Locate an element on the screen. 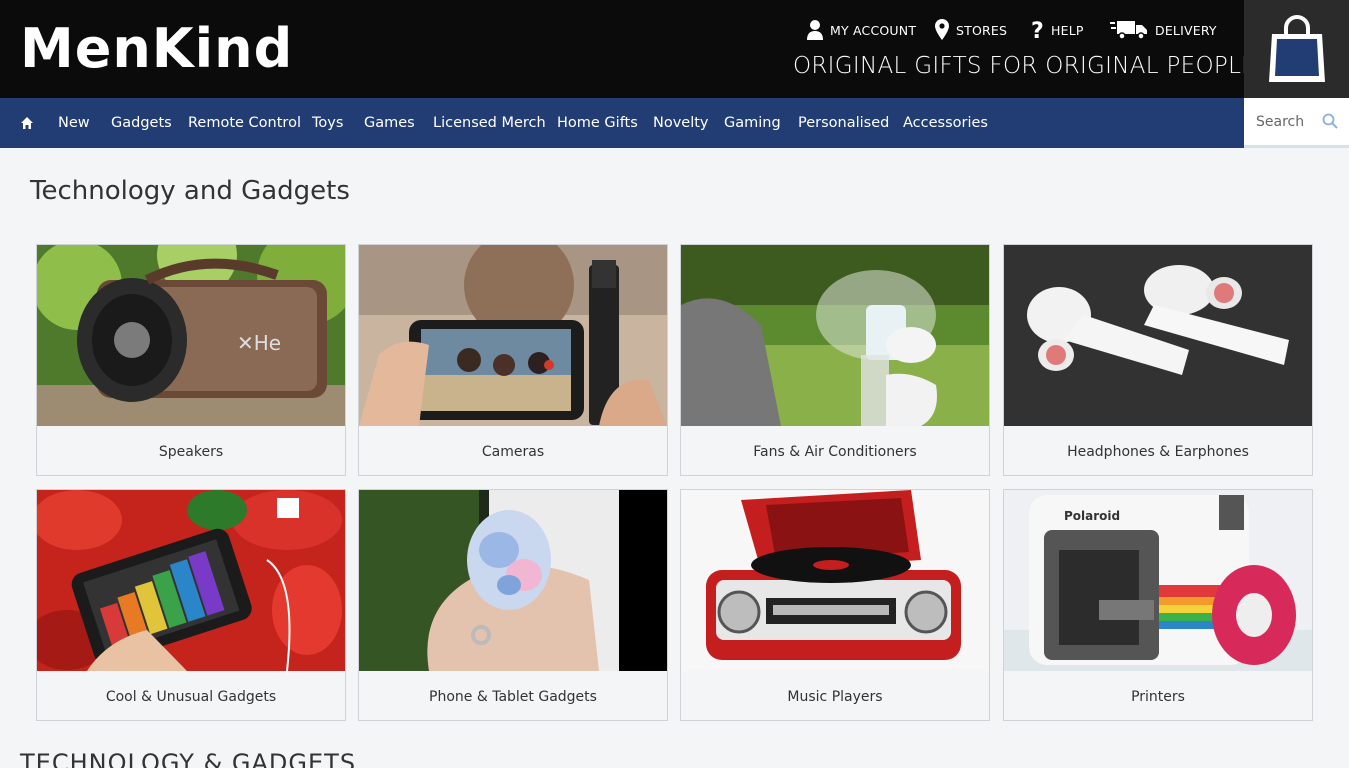 The width and height of the screenshot is (1349, 768). category-card-cool-gadgets: Cool & Unusual Gadgets is located at coordinates (191, 605).